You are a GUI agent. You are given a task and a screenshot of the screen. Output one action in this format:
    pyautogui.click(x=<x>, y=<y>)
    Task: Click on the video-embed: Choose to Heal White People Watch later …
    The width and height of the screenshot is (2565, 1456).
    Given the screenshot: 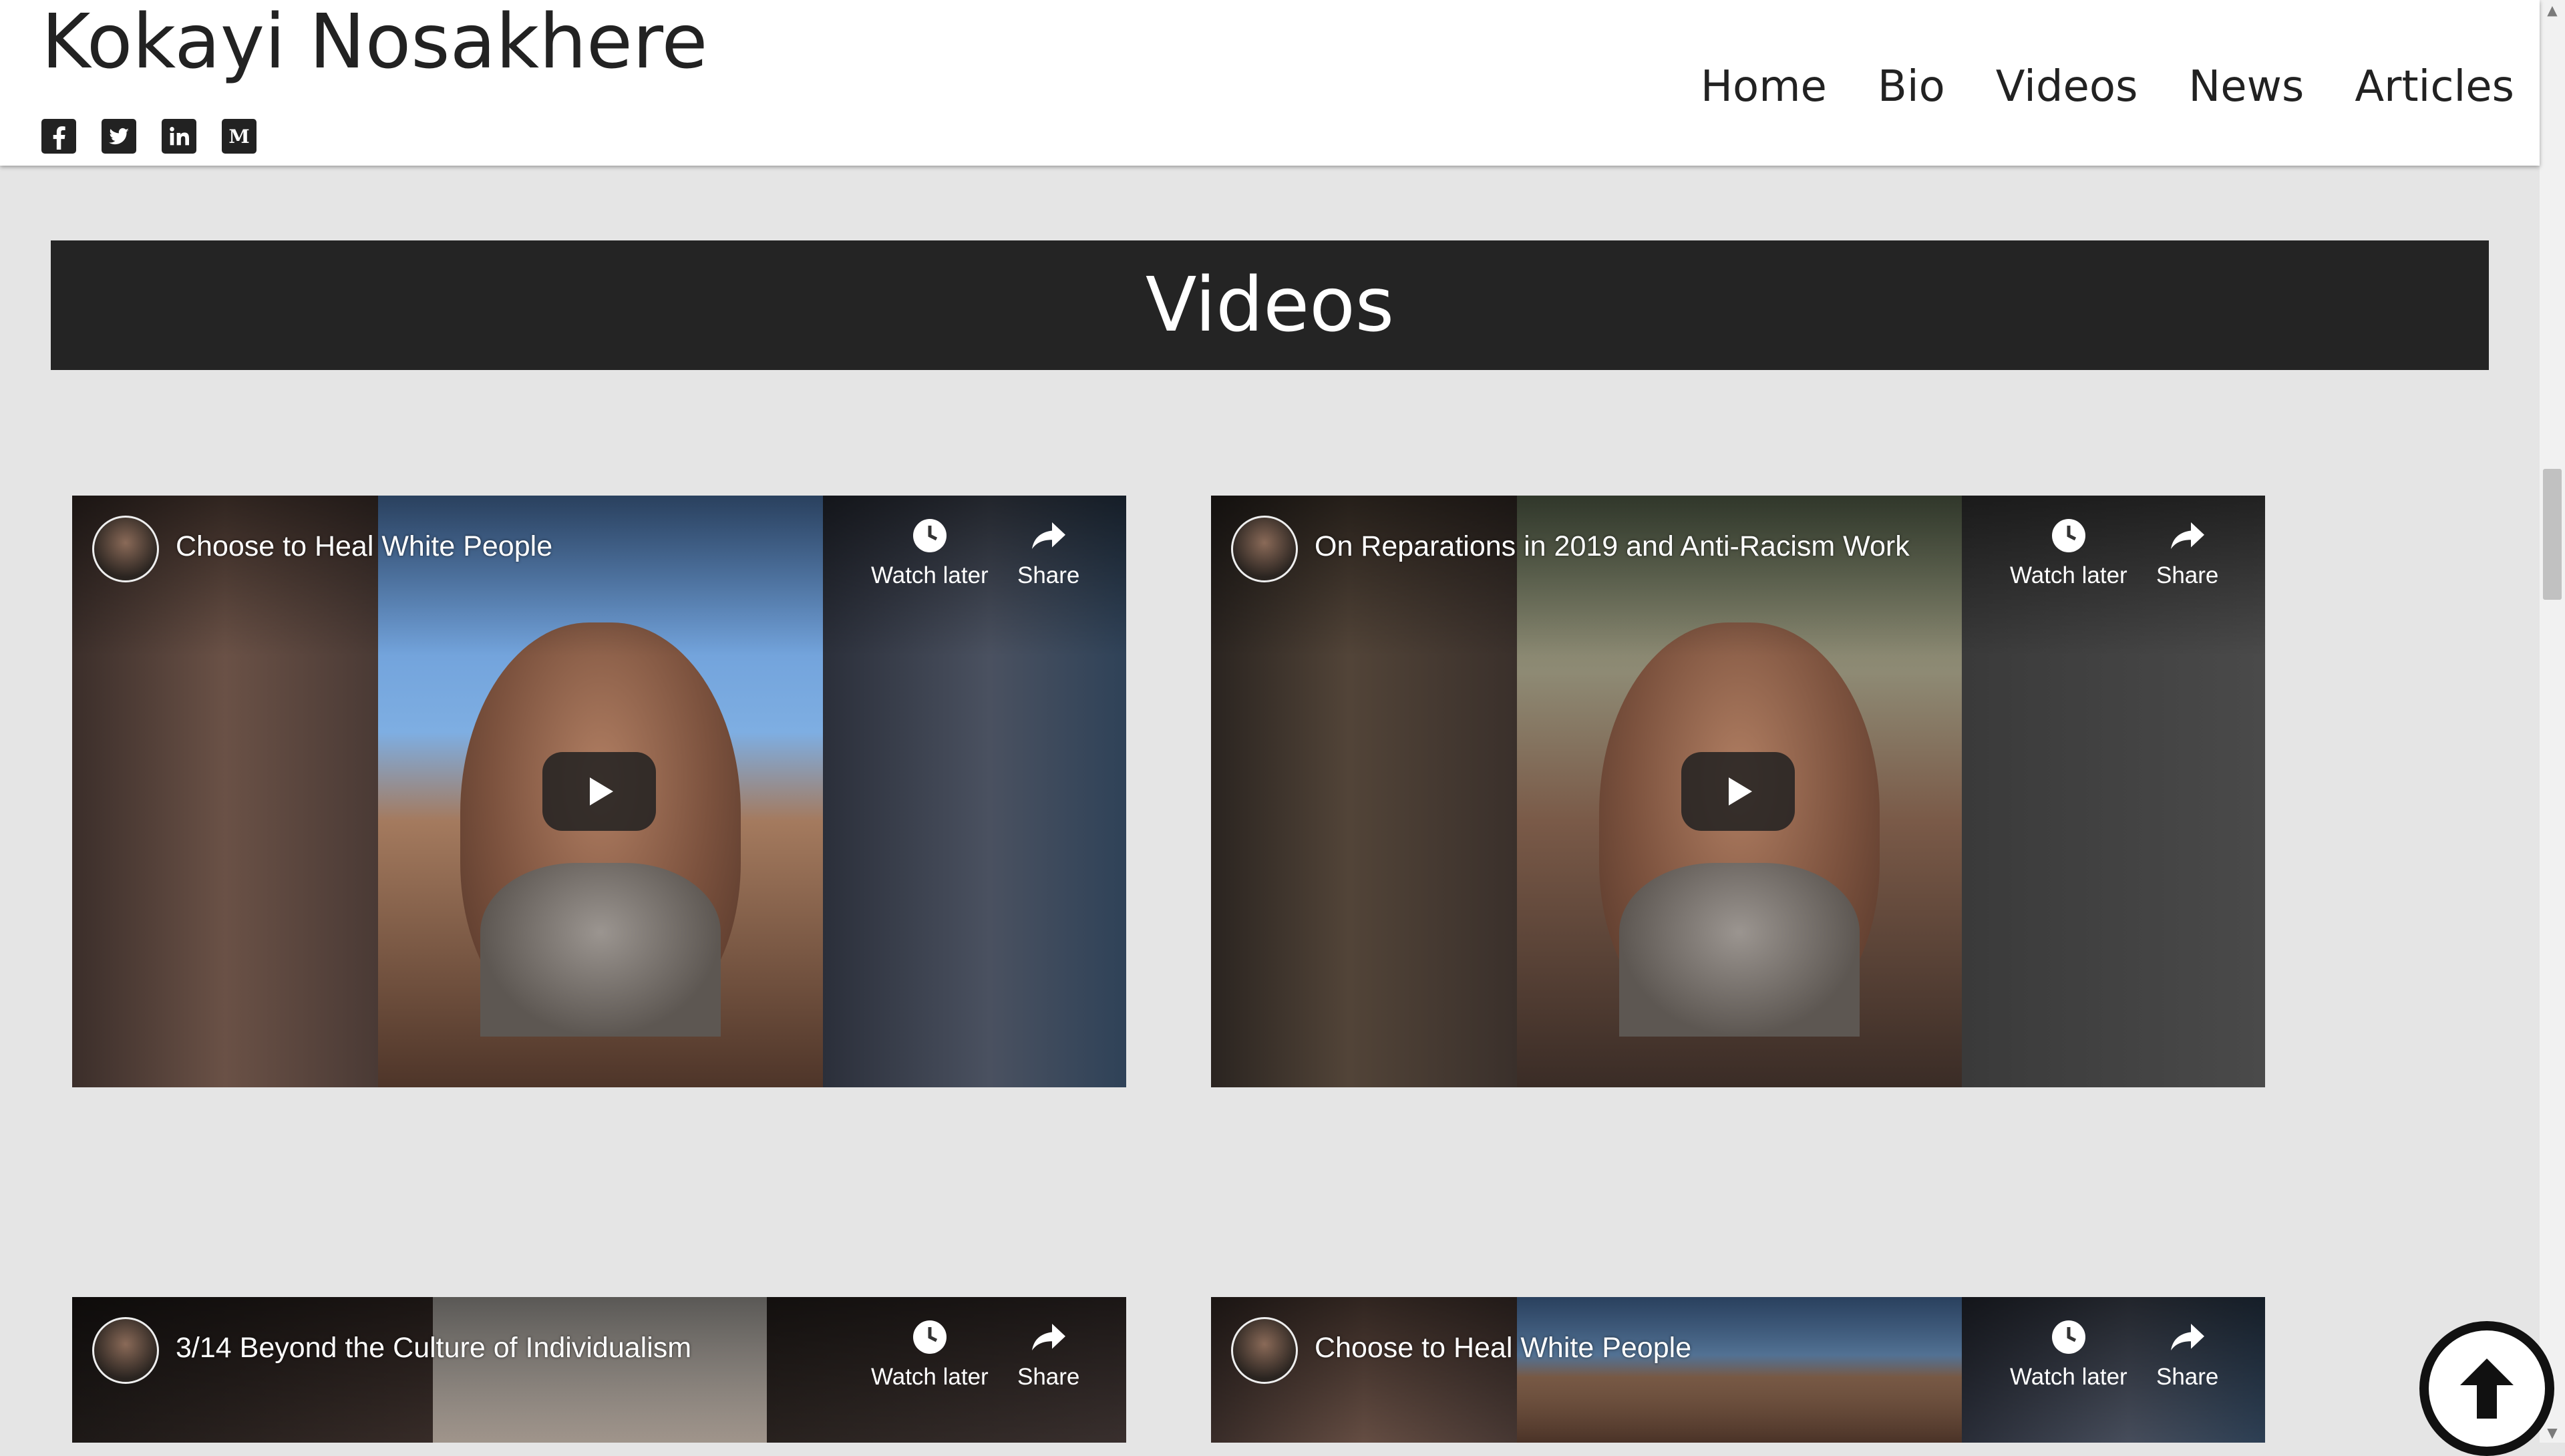 What is the action you would take?
    pyautogui.click(x=1738, y=1370)
    